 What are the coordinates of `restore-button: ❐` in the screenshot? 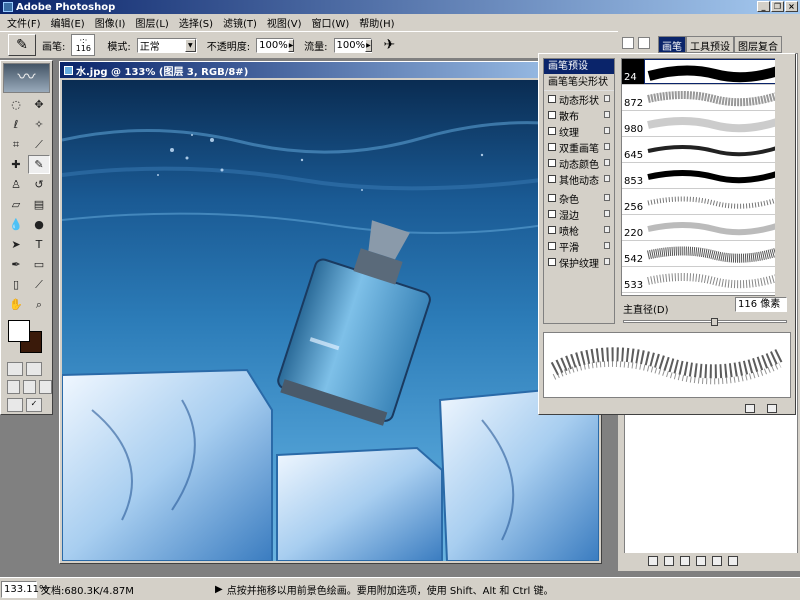 It's located at (777, 6).